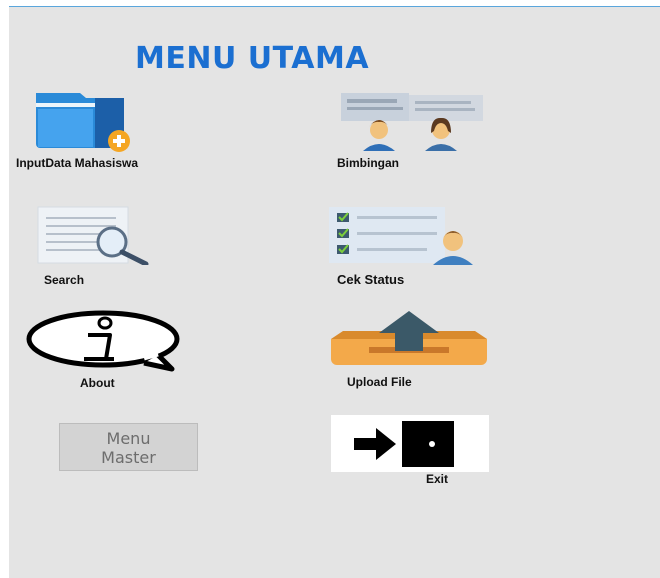 This screenshot has width=660, height=578. Describe the element at coordinates (83, 122) in the screenshot. I see `folder-add-icon` at that location.